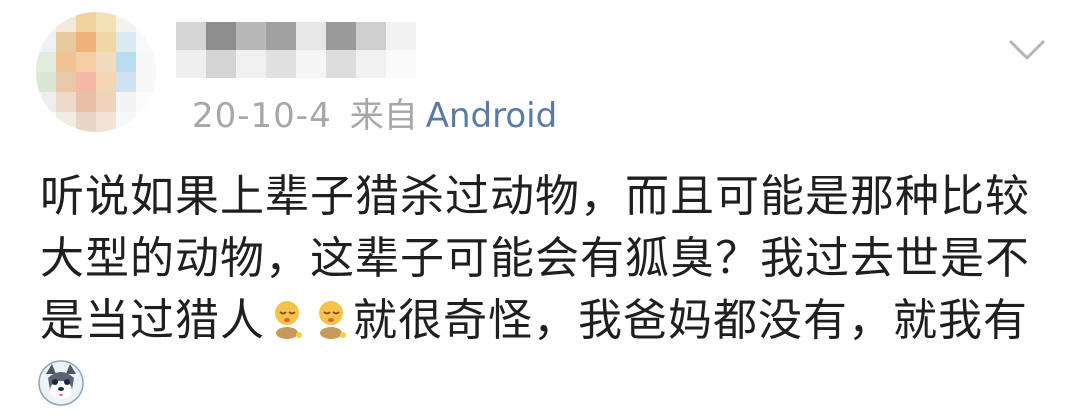 The height and width of the screenshot is (416, 1080). I want to click on comment-line-2: 大型的动物，这辈子可能会有狐臭？我过去世是不, so click(535, 258).